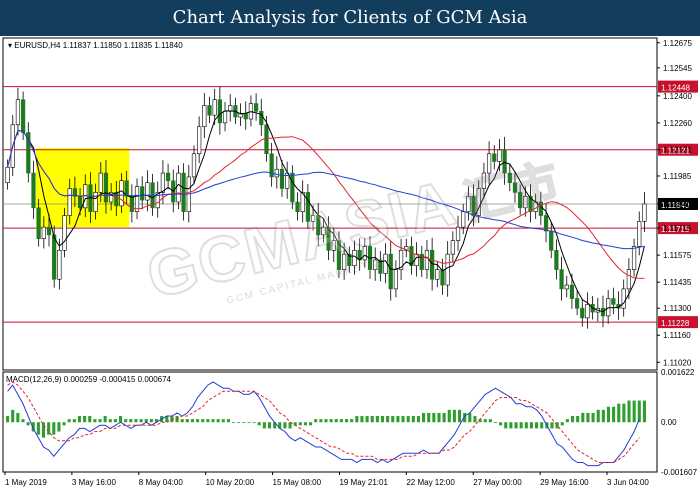 This screenshot has width=700, height=500. What do you see at coordinates (297, 482) in the screenshot?
I see `x-tick-label: 15 May 08:00` at bounding box center [297, 482].